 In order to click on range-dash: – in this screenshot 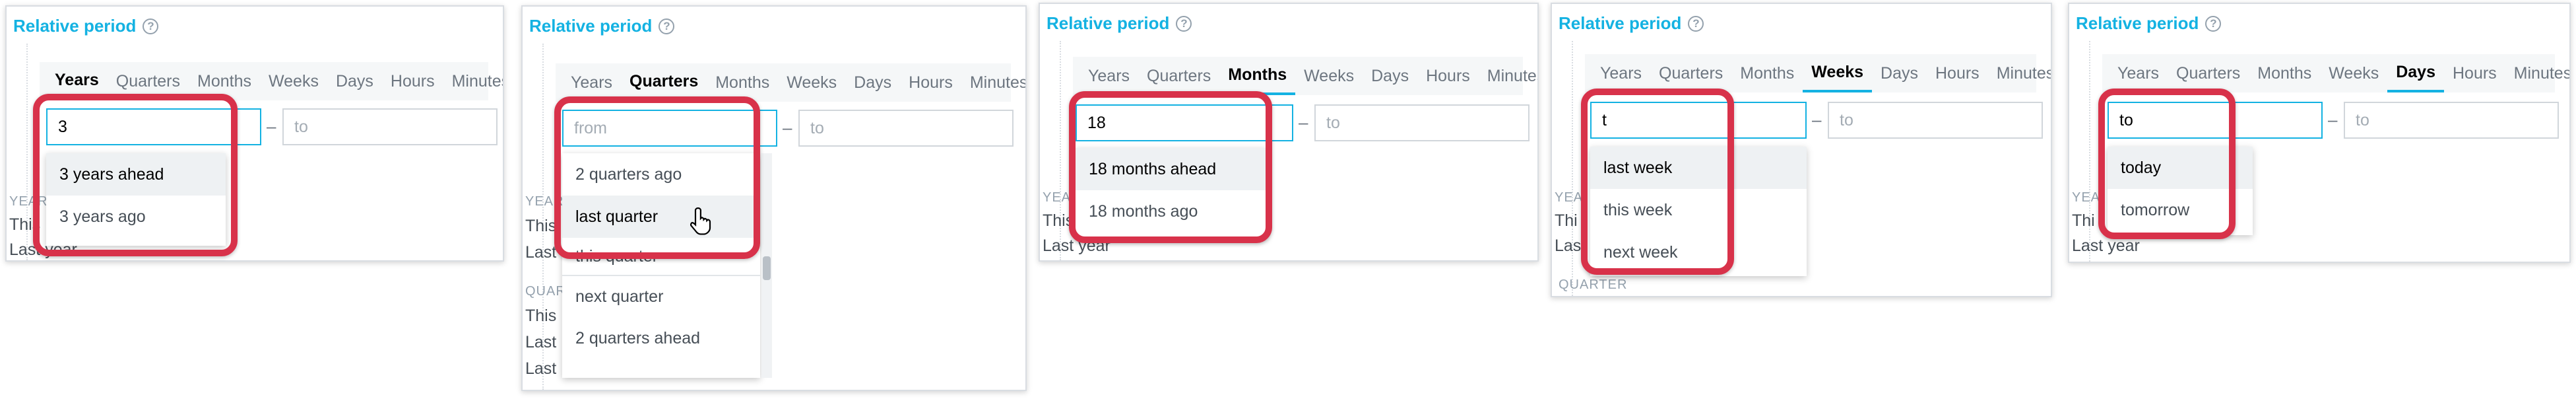, I will do `click(1303, 122)`.